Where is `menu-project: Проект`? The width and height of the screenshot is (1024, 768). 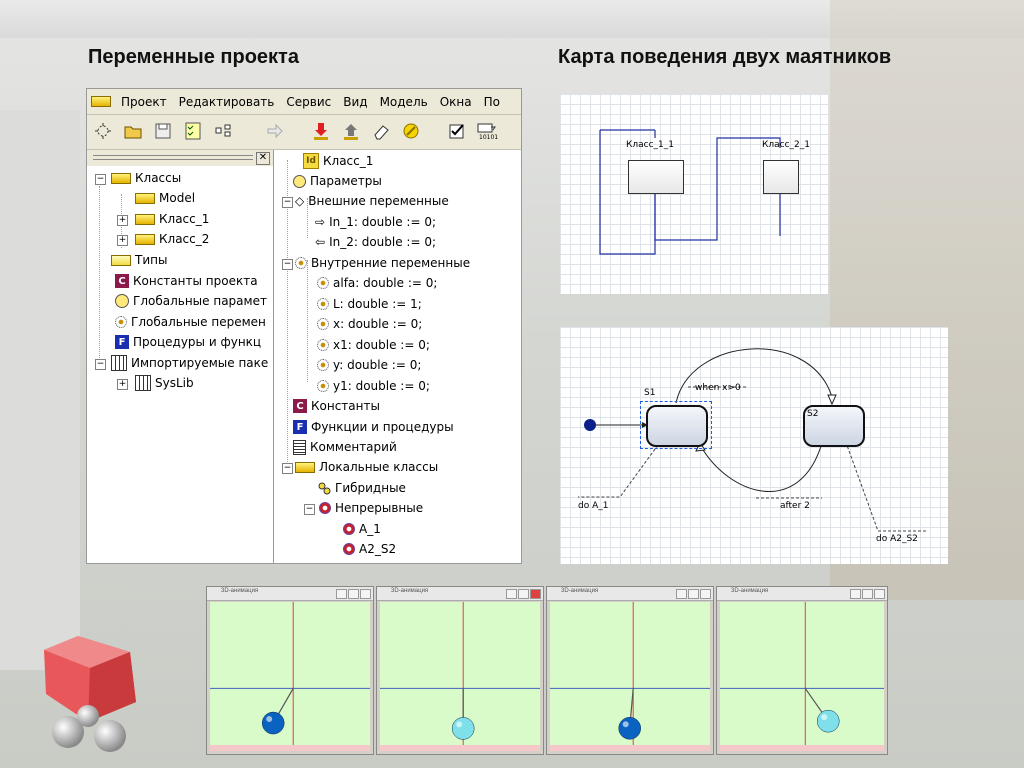 menu-project: Проект is located at coordinates (144, 102).